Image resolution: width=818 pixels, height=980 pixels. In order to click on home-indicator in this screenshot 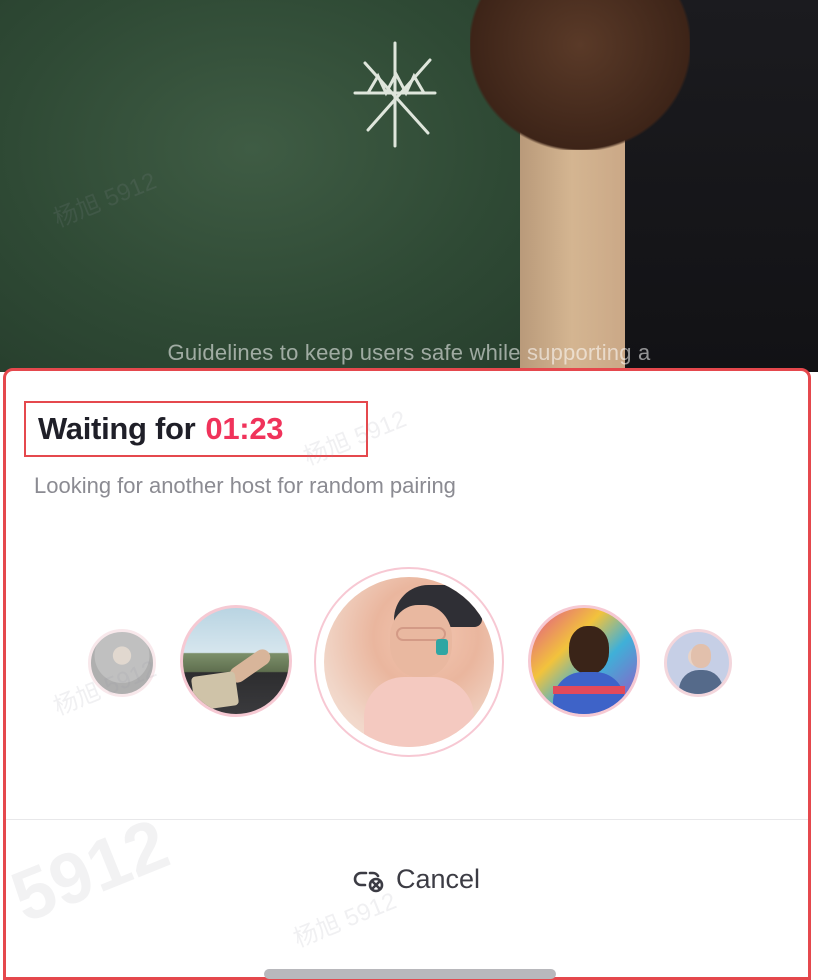, I will do `click(410, 974)`.